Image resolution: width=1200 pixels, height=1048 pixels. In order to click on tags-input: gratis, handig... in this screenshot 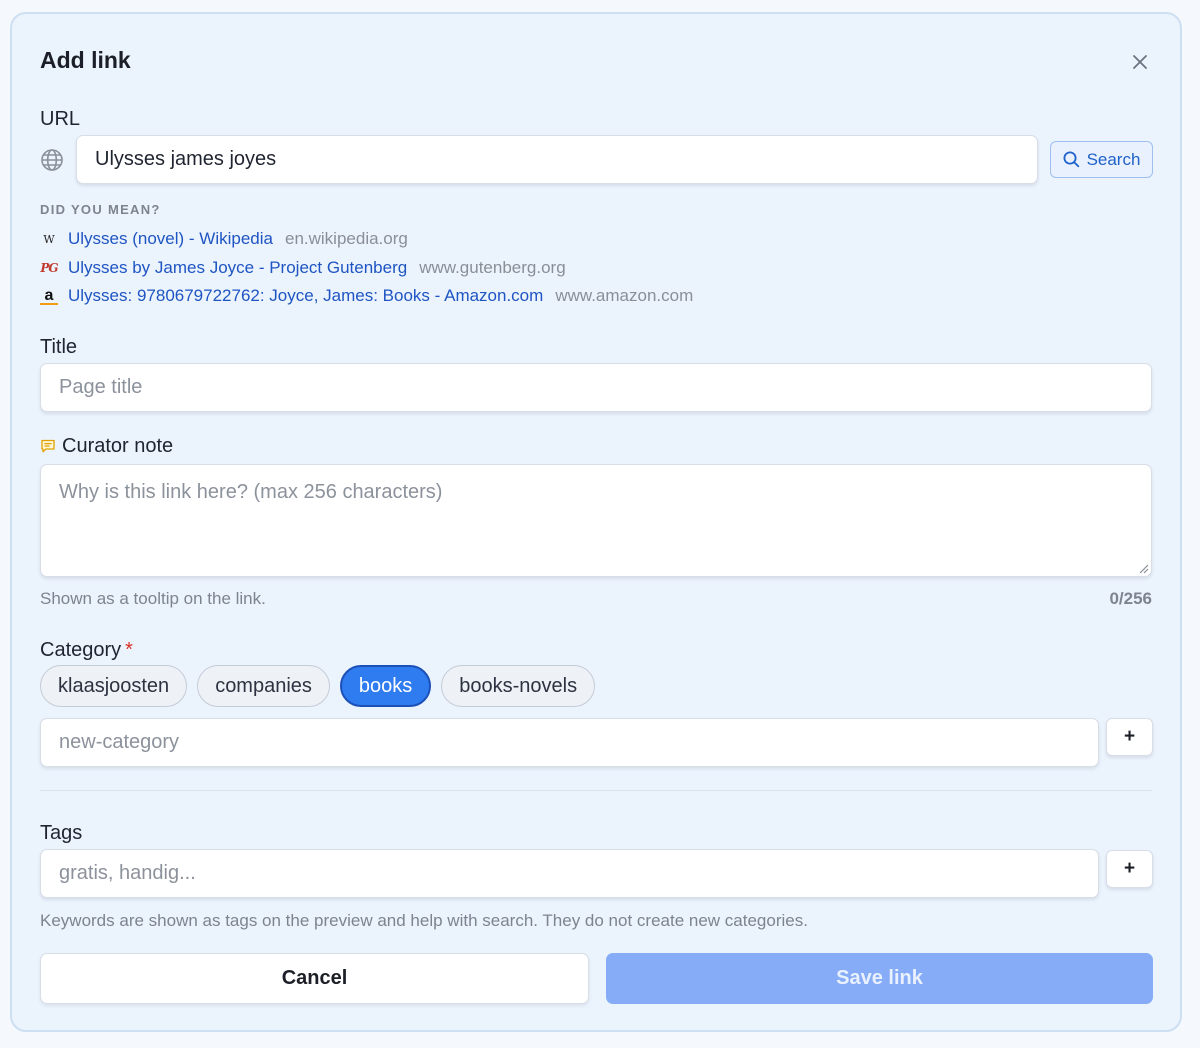, I will do `click(569, 873)`.